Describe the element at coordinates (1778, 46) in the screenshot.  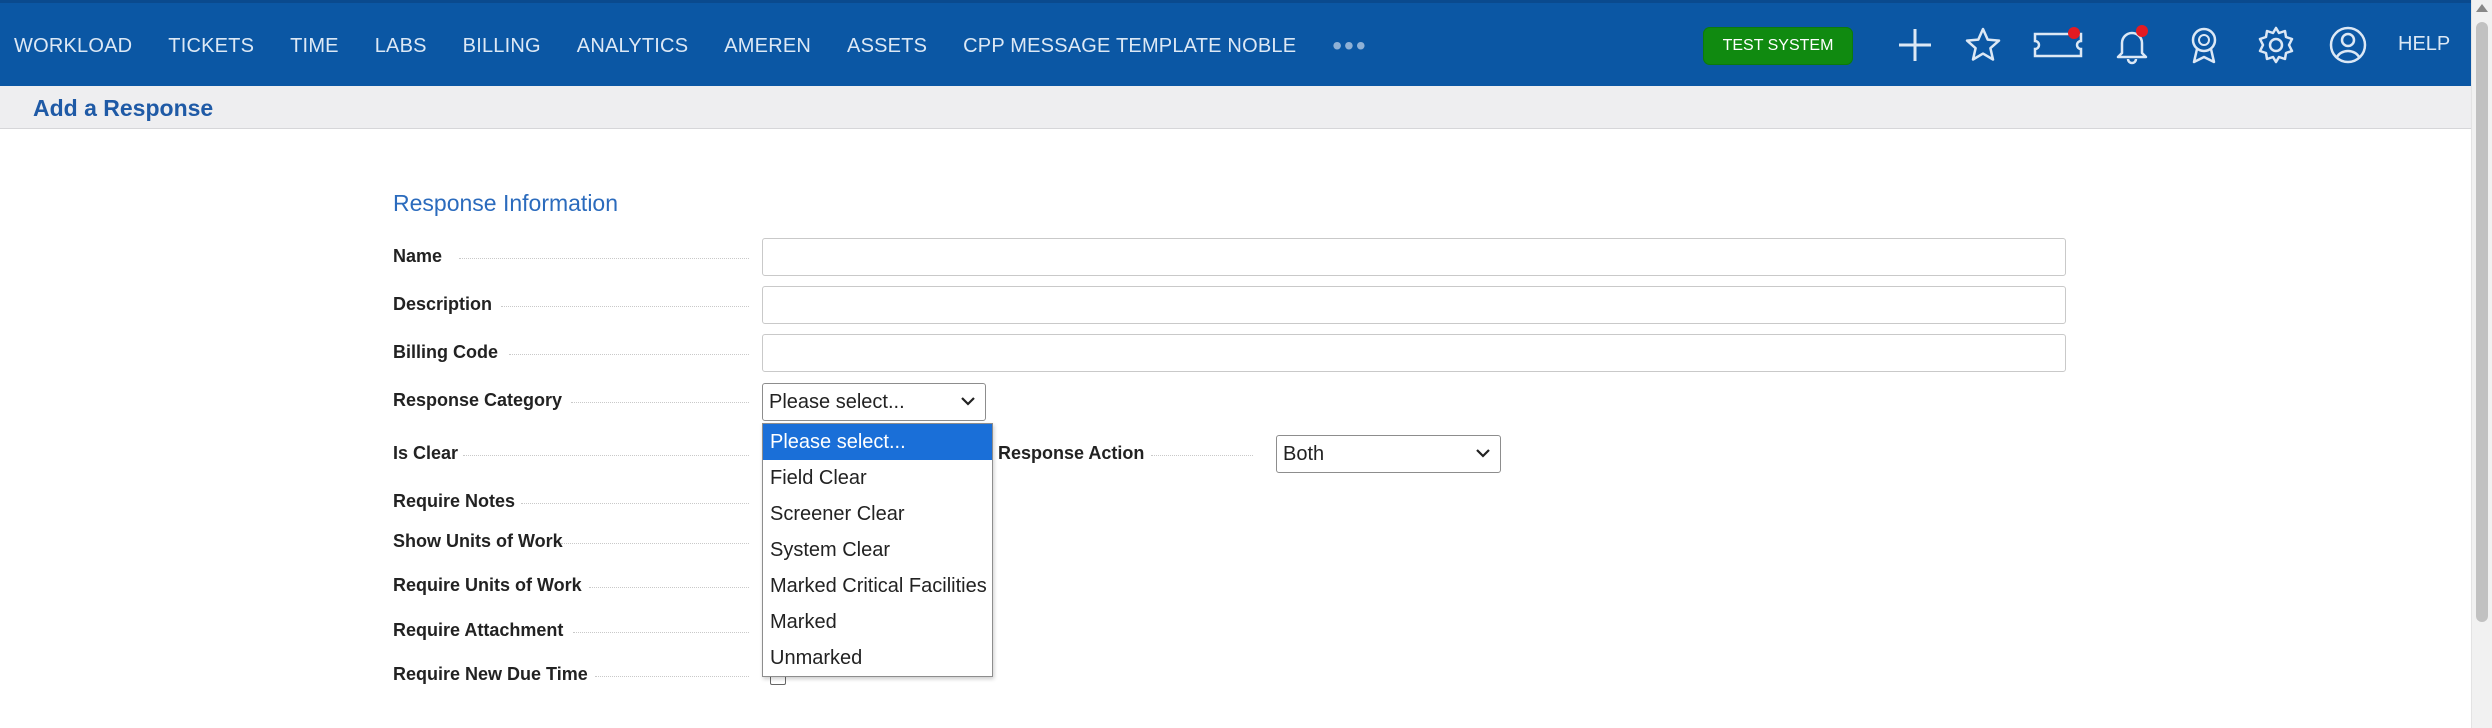
I see `test-system-badge: TEST SYSTEM` at that location.